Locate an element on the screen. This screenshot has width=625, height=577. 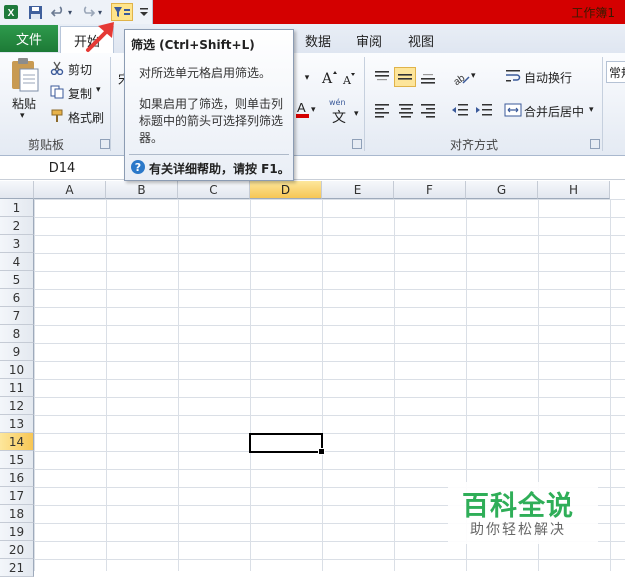
red-arrow-icon is located at coordinates (100, 37).